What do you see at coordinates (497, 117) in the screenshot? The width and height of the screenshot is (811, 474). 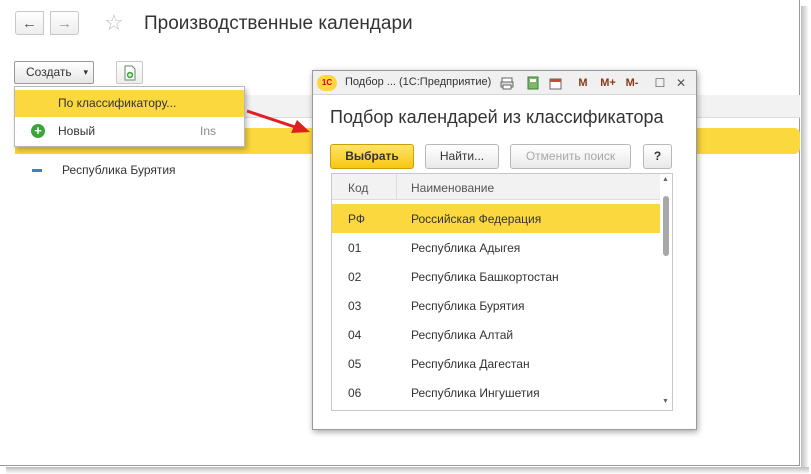 I see `dialog-heading: Подбор календарей из классификатора` at bounding box center [497, 117].